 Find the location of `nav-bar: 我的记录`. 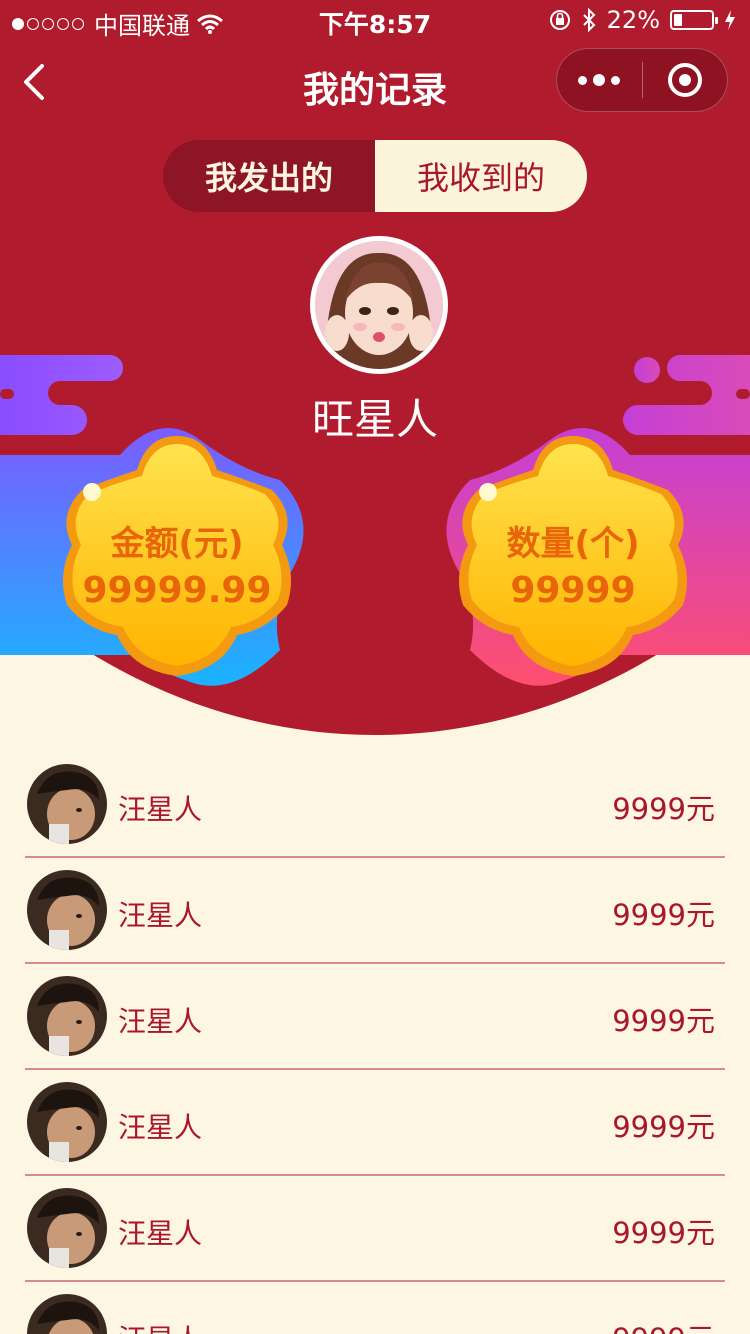

nav-bar: 我的记录 is located at coordinates (375, 82).